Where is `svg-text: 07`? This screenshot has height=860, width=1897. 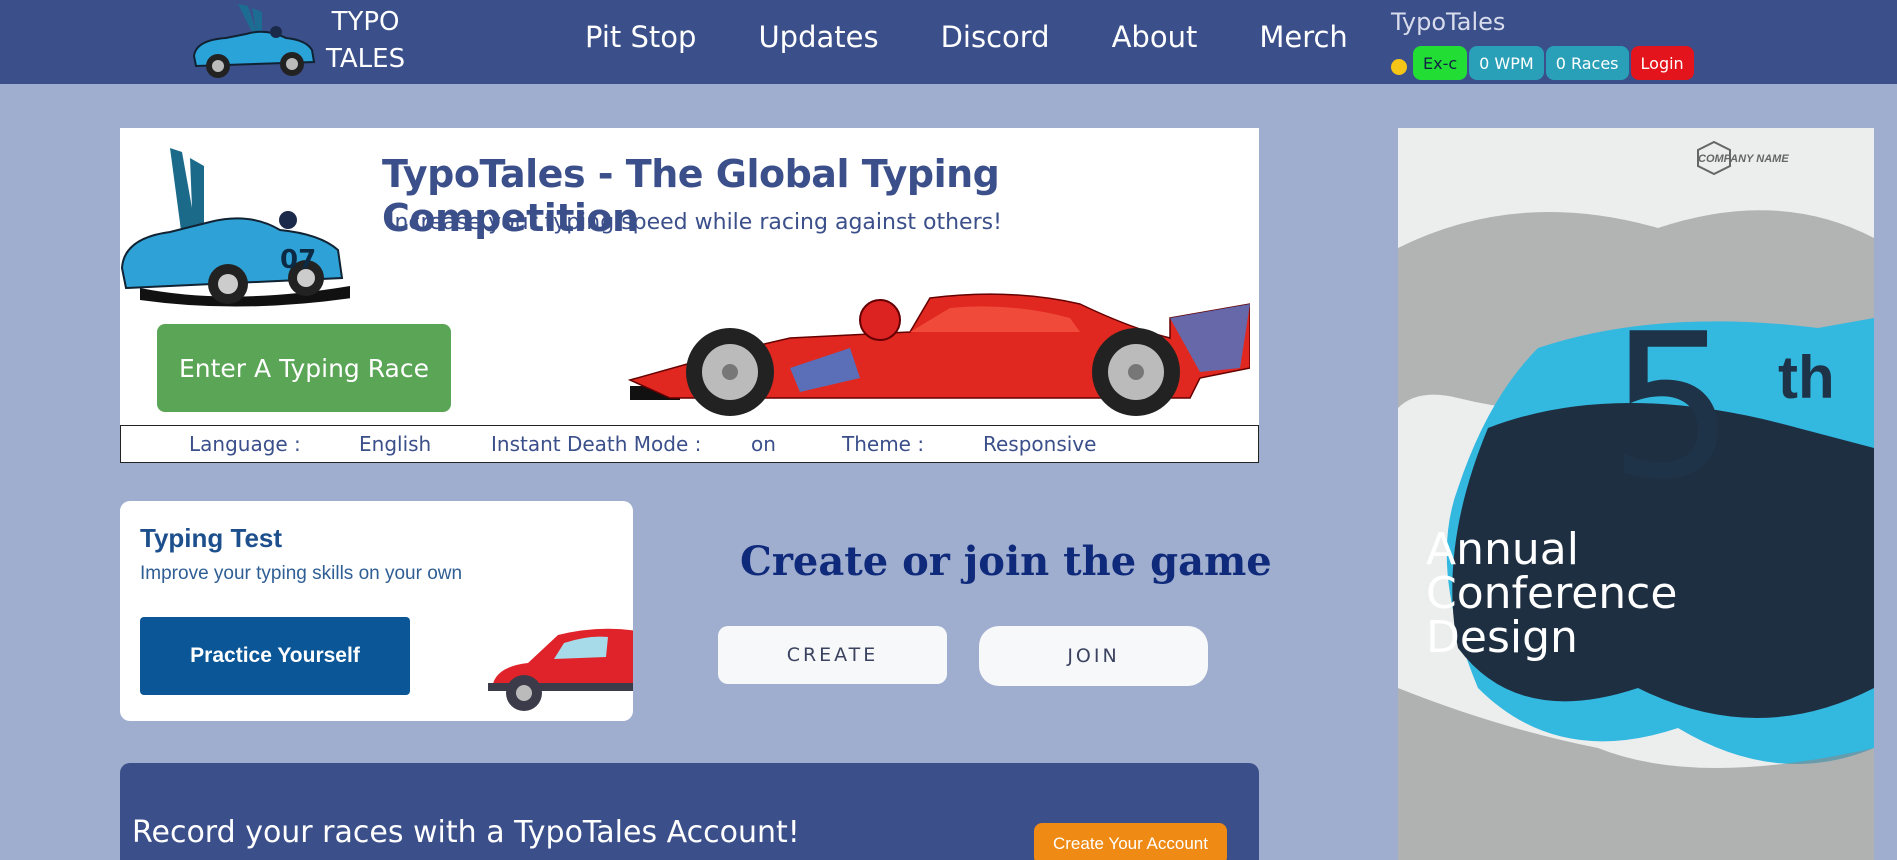 svg-text: 07 is located at coordinates (298, 260).